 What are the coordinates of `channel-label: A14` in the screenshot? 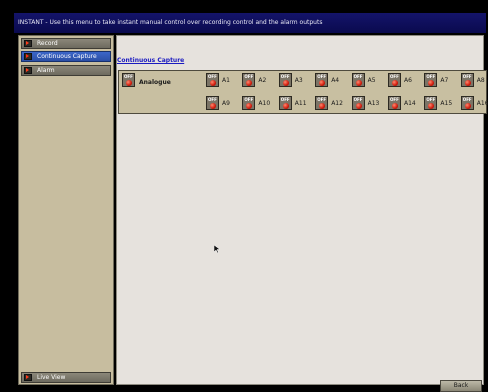 It's located at (410, 103).